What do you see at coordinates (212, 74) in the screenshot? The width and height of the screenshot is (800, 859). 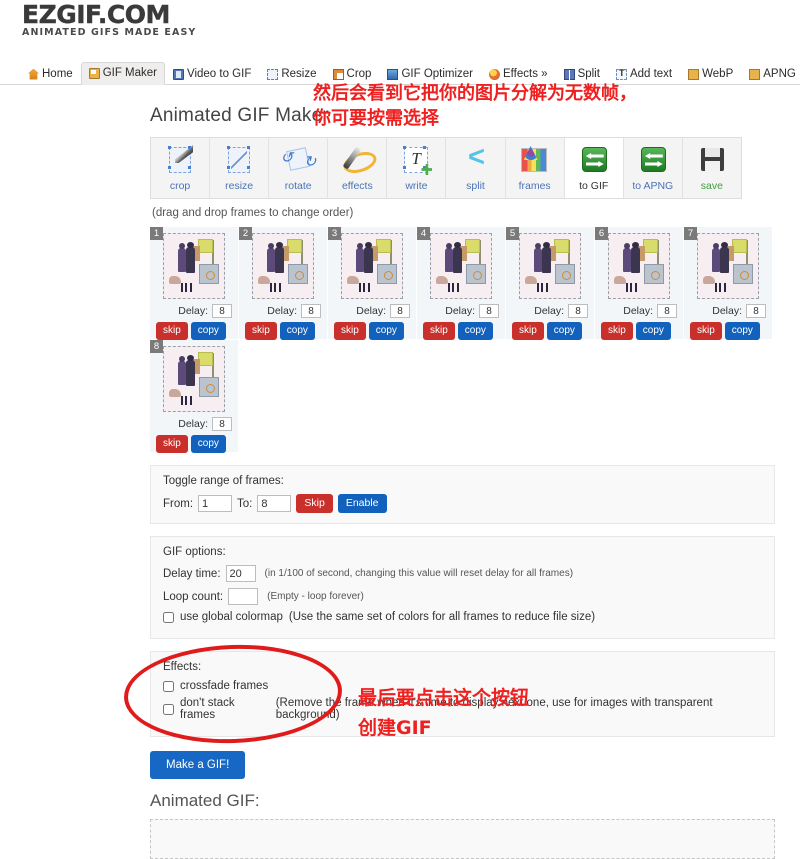 I see `nav-item-video-to-gif: Video to GIF` at bounding box center [212, 74].